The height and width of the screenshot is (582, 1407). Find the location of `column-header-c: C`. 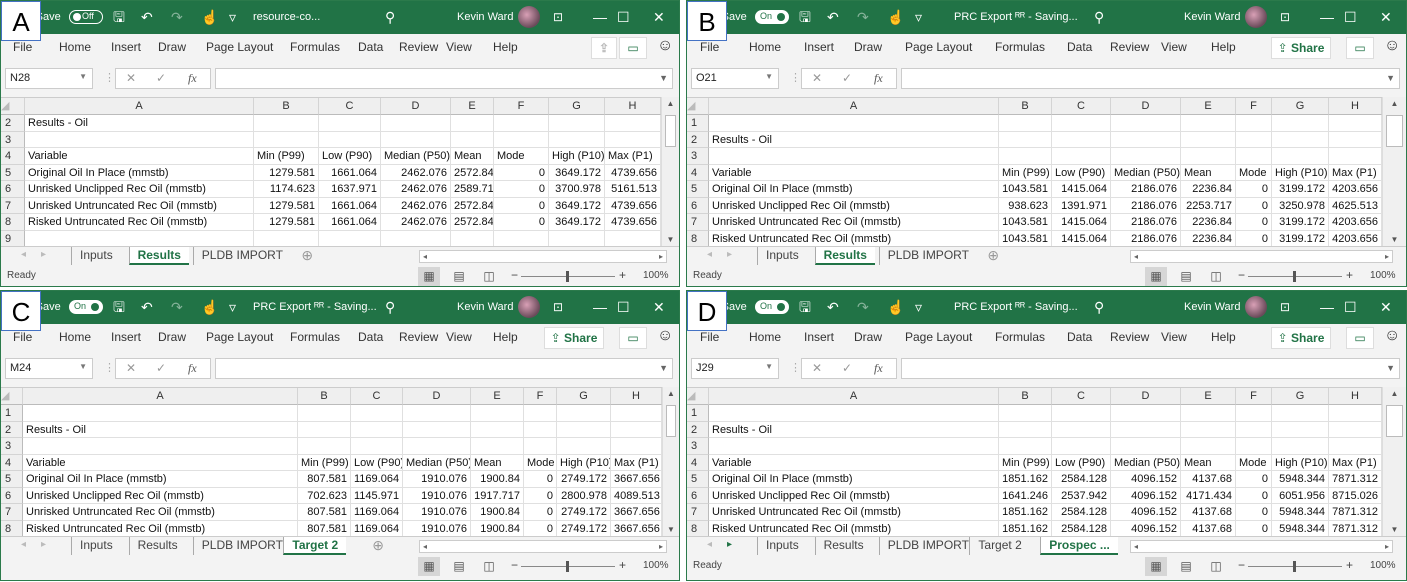

column-header-c: C is located at coordinates (1081, 396).